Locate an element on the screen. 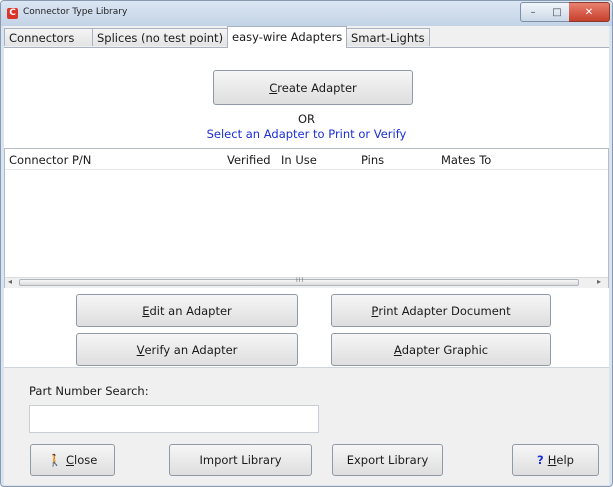 The image size is (613, 487). minimize-button: – is located at coordinates (533, 12).